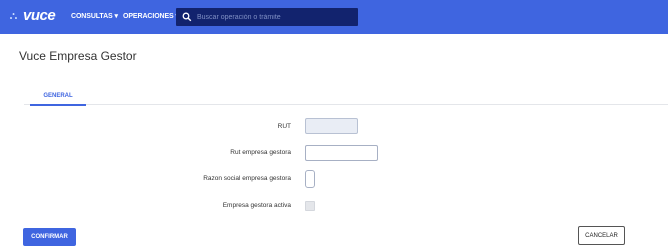 The image size is (668, 246). I want to click on top-navbar: ⛬ vuce CONSULTAS ▾ OPERACIONES ▾, so click(334, 17).